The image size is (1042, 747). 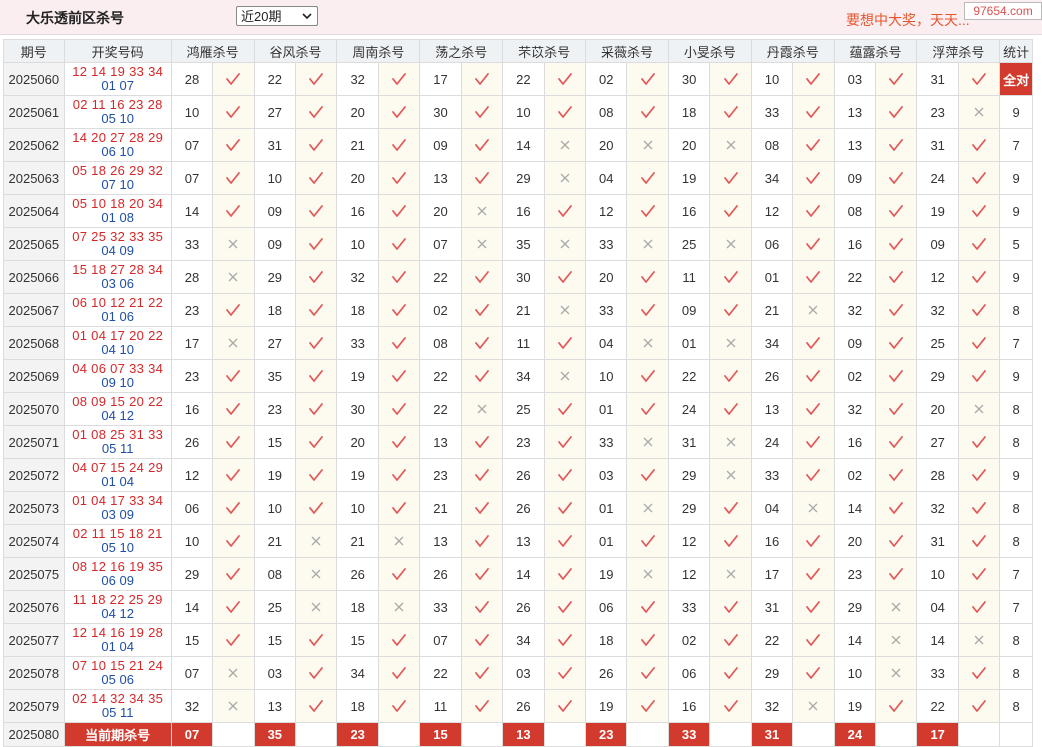 I want to click on kill-number: 15, so click(x=275, y=640).